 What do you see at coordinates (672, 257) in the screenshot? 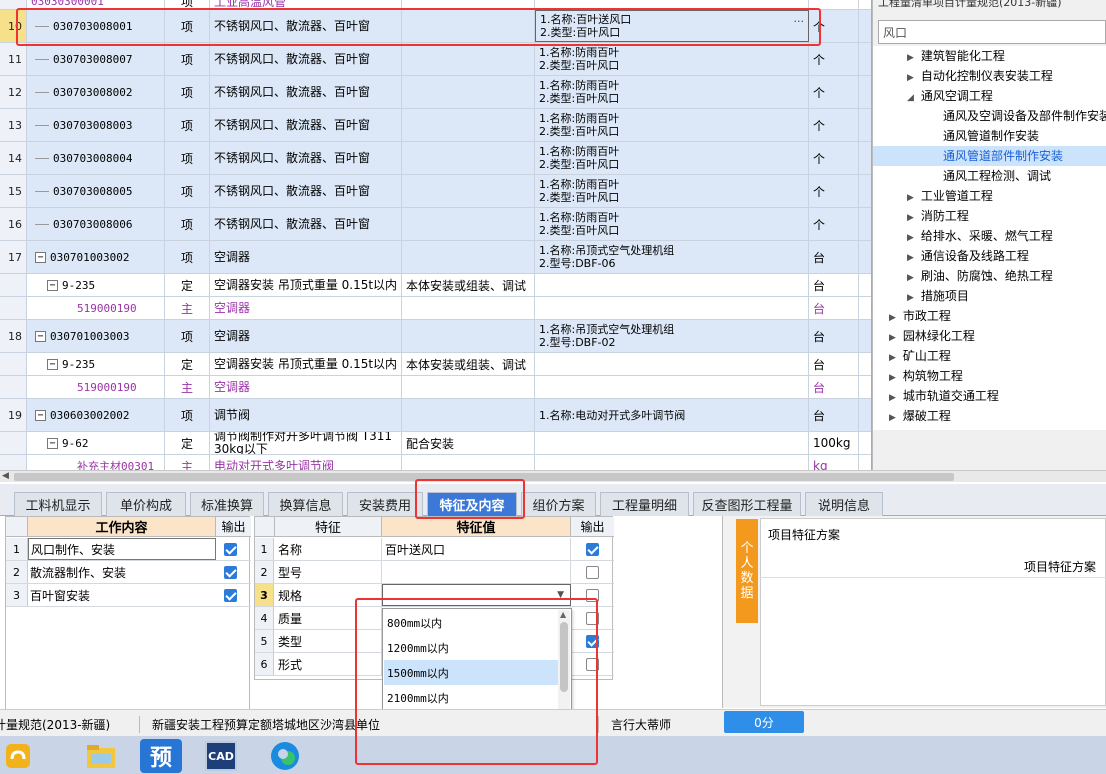
I see `row-features: 1.名称:吊顶式空气处理机组 2.型号:DBF-06` at bounding box center [672, 257].